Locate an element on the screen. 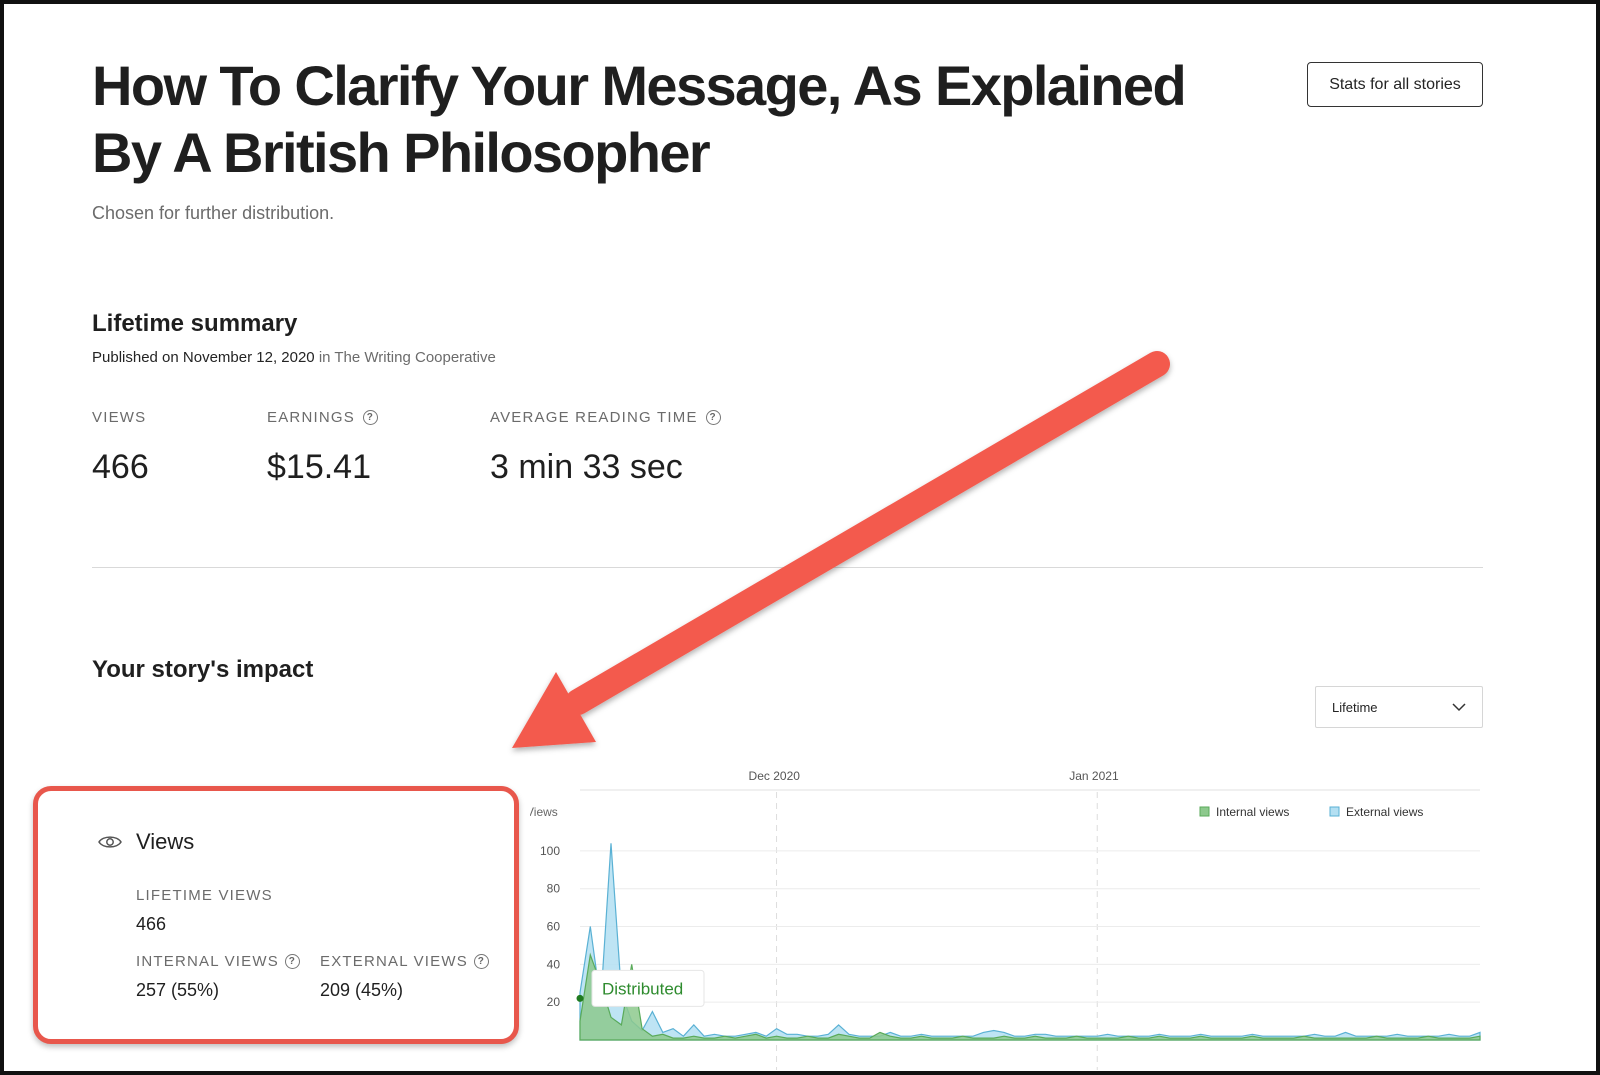 The image size is (1600, 1075). reading-time-metric-label: AVERAGE READING TIME ? is located at coordinates (605, 417).